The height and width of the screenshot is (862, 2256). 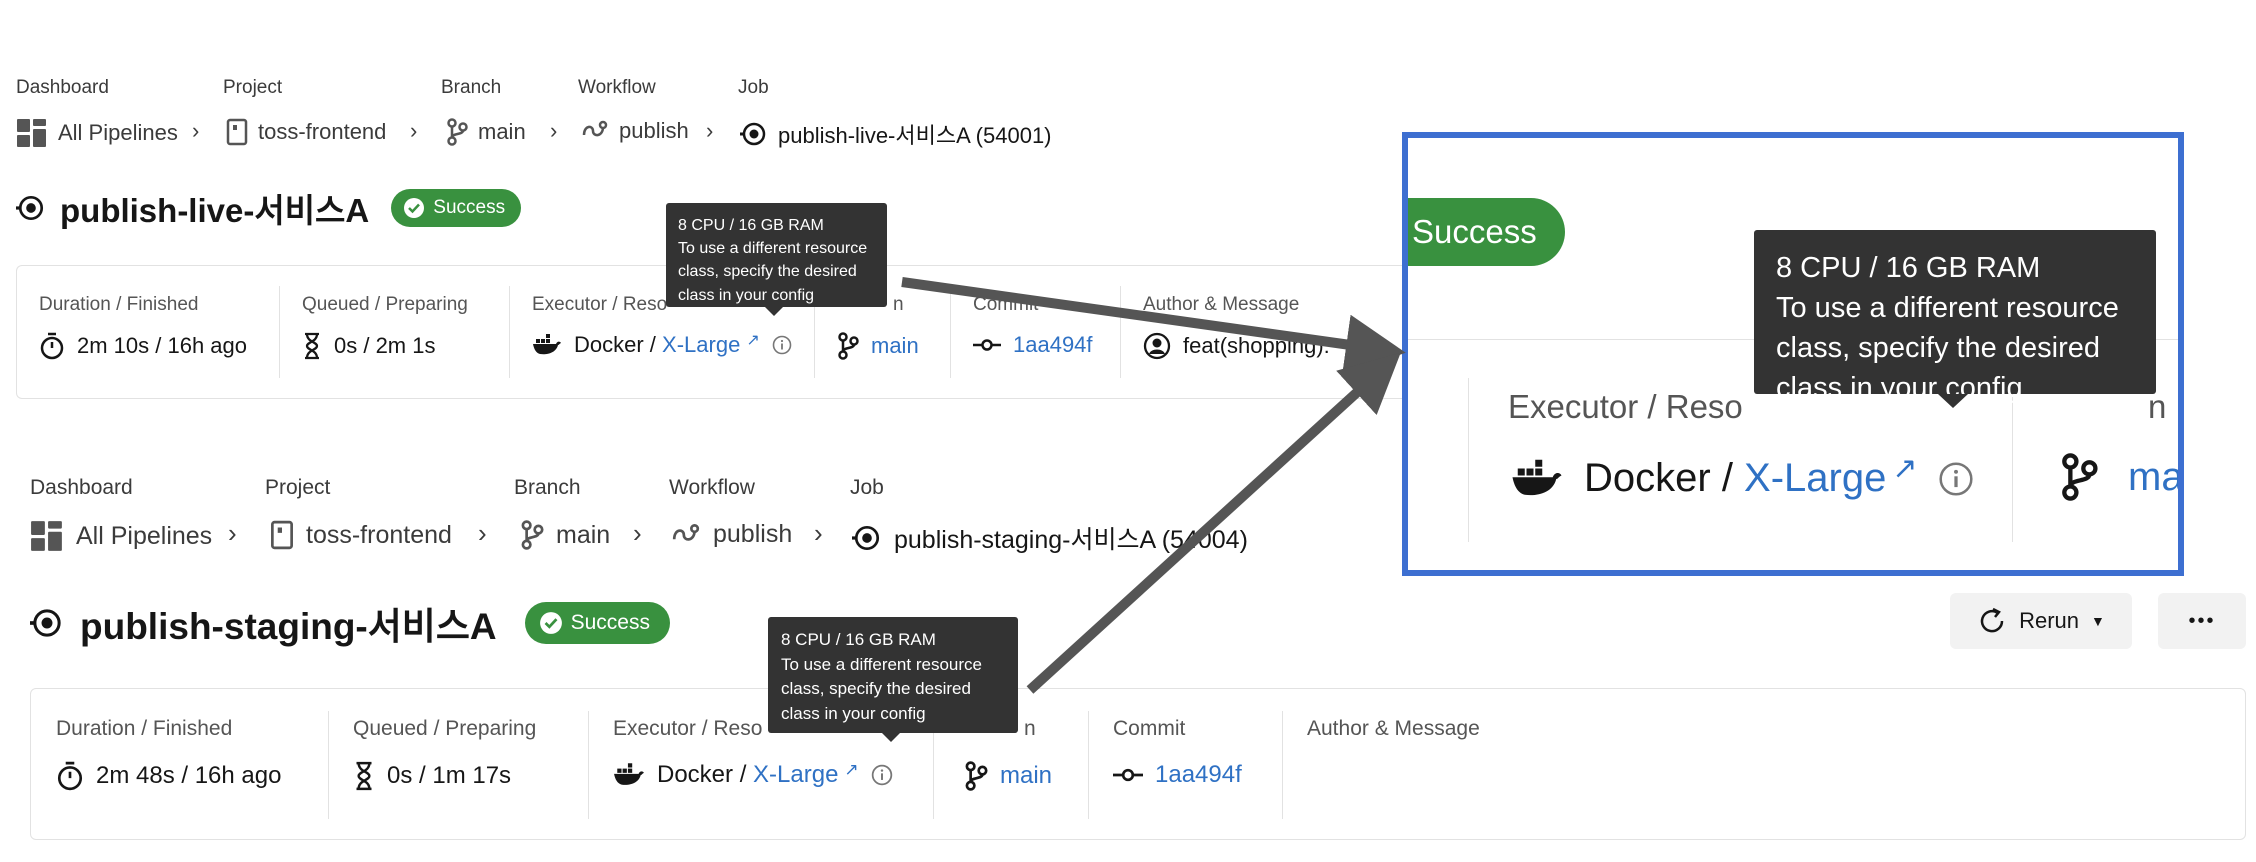 I want to click on arrow-bottom-to-callout, so click(x=1213, y=523).